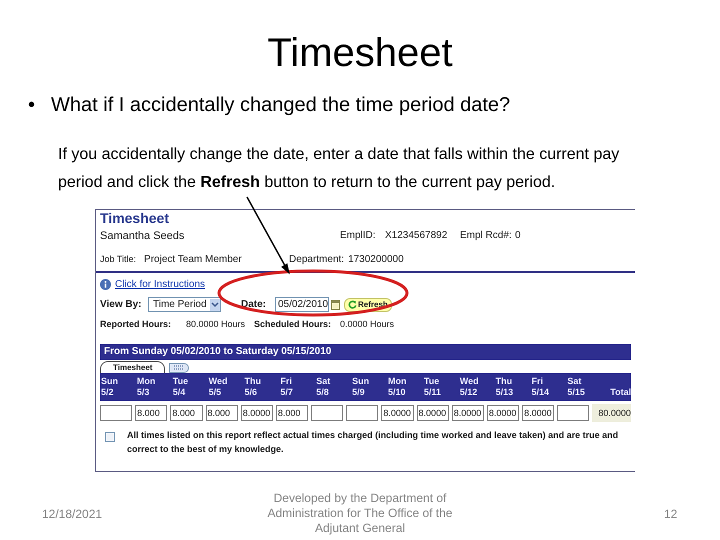  What do you see at coordinates (280, 105) in the screenshot?
I see `bullet-text: What if I accidentally changed the time period date?` at bounding box center [280, 105].